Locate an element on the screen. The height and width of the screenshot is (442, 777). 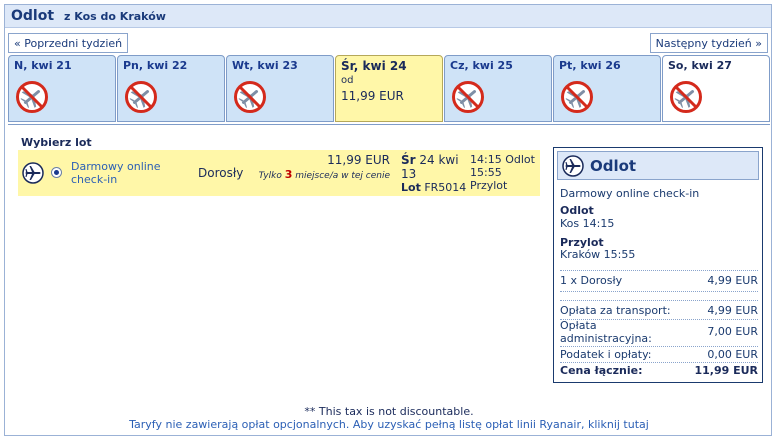
summary-fare-row: 1 x Dorosły 4,99 EUR is located at coordinates (659, 280).